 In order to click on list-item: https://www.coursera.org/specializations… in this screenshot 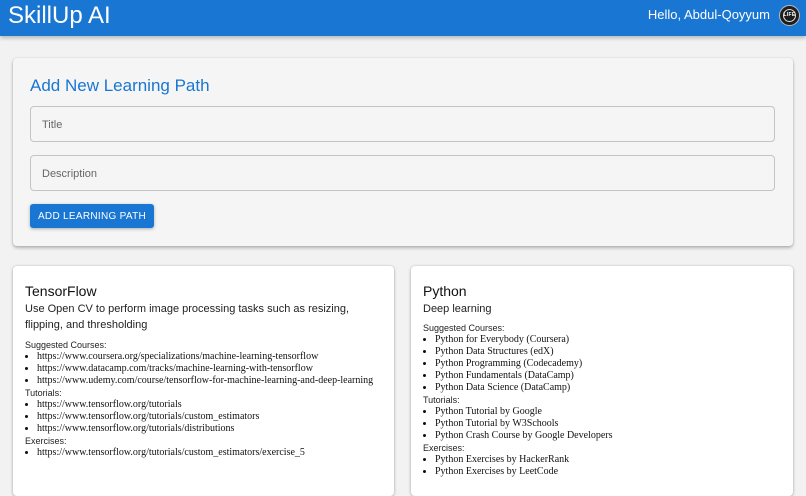, I will do `click(206, 357)`.